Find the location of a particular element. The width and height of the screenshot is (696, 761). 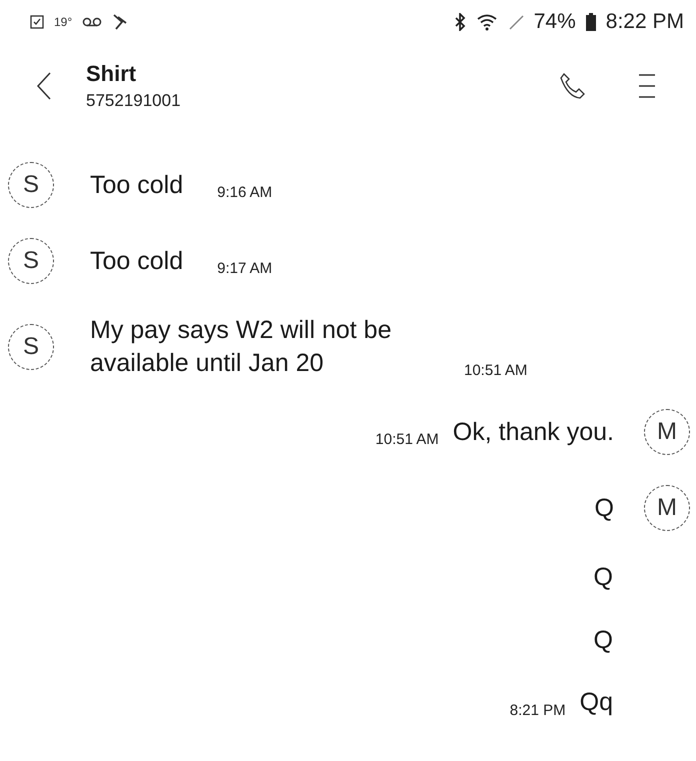

clock: 8:22 PM is located at coordinates (645, 22).